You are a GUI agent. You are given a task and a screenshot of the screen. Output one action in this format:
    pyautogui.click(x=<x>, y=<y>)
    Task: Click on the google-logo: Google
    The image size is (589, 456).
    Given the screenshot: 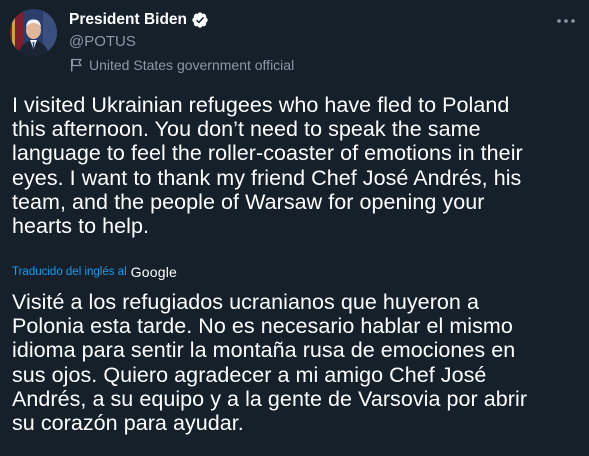 What is the action you would take?
    pyautogui.click(x=153, y=272)
    